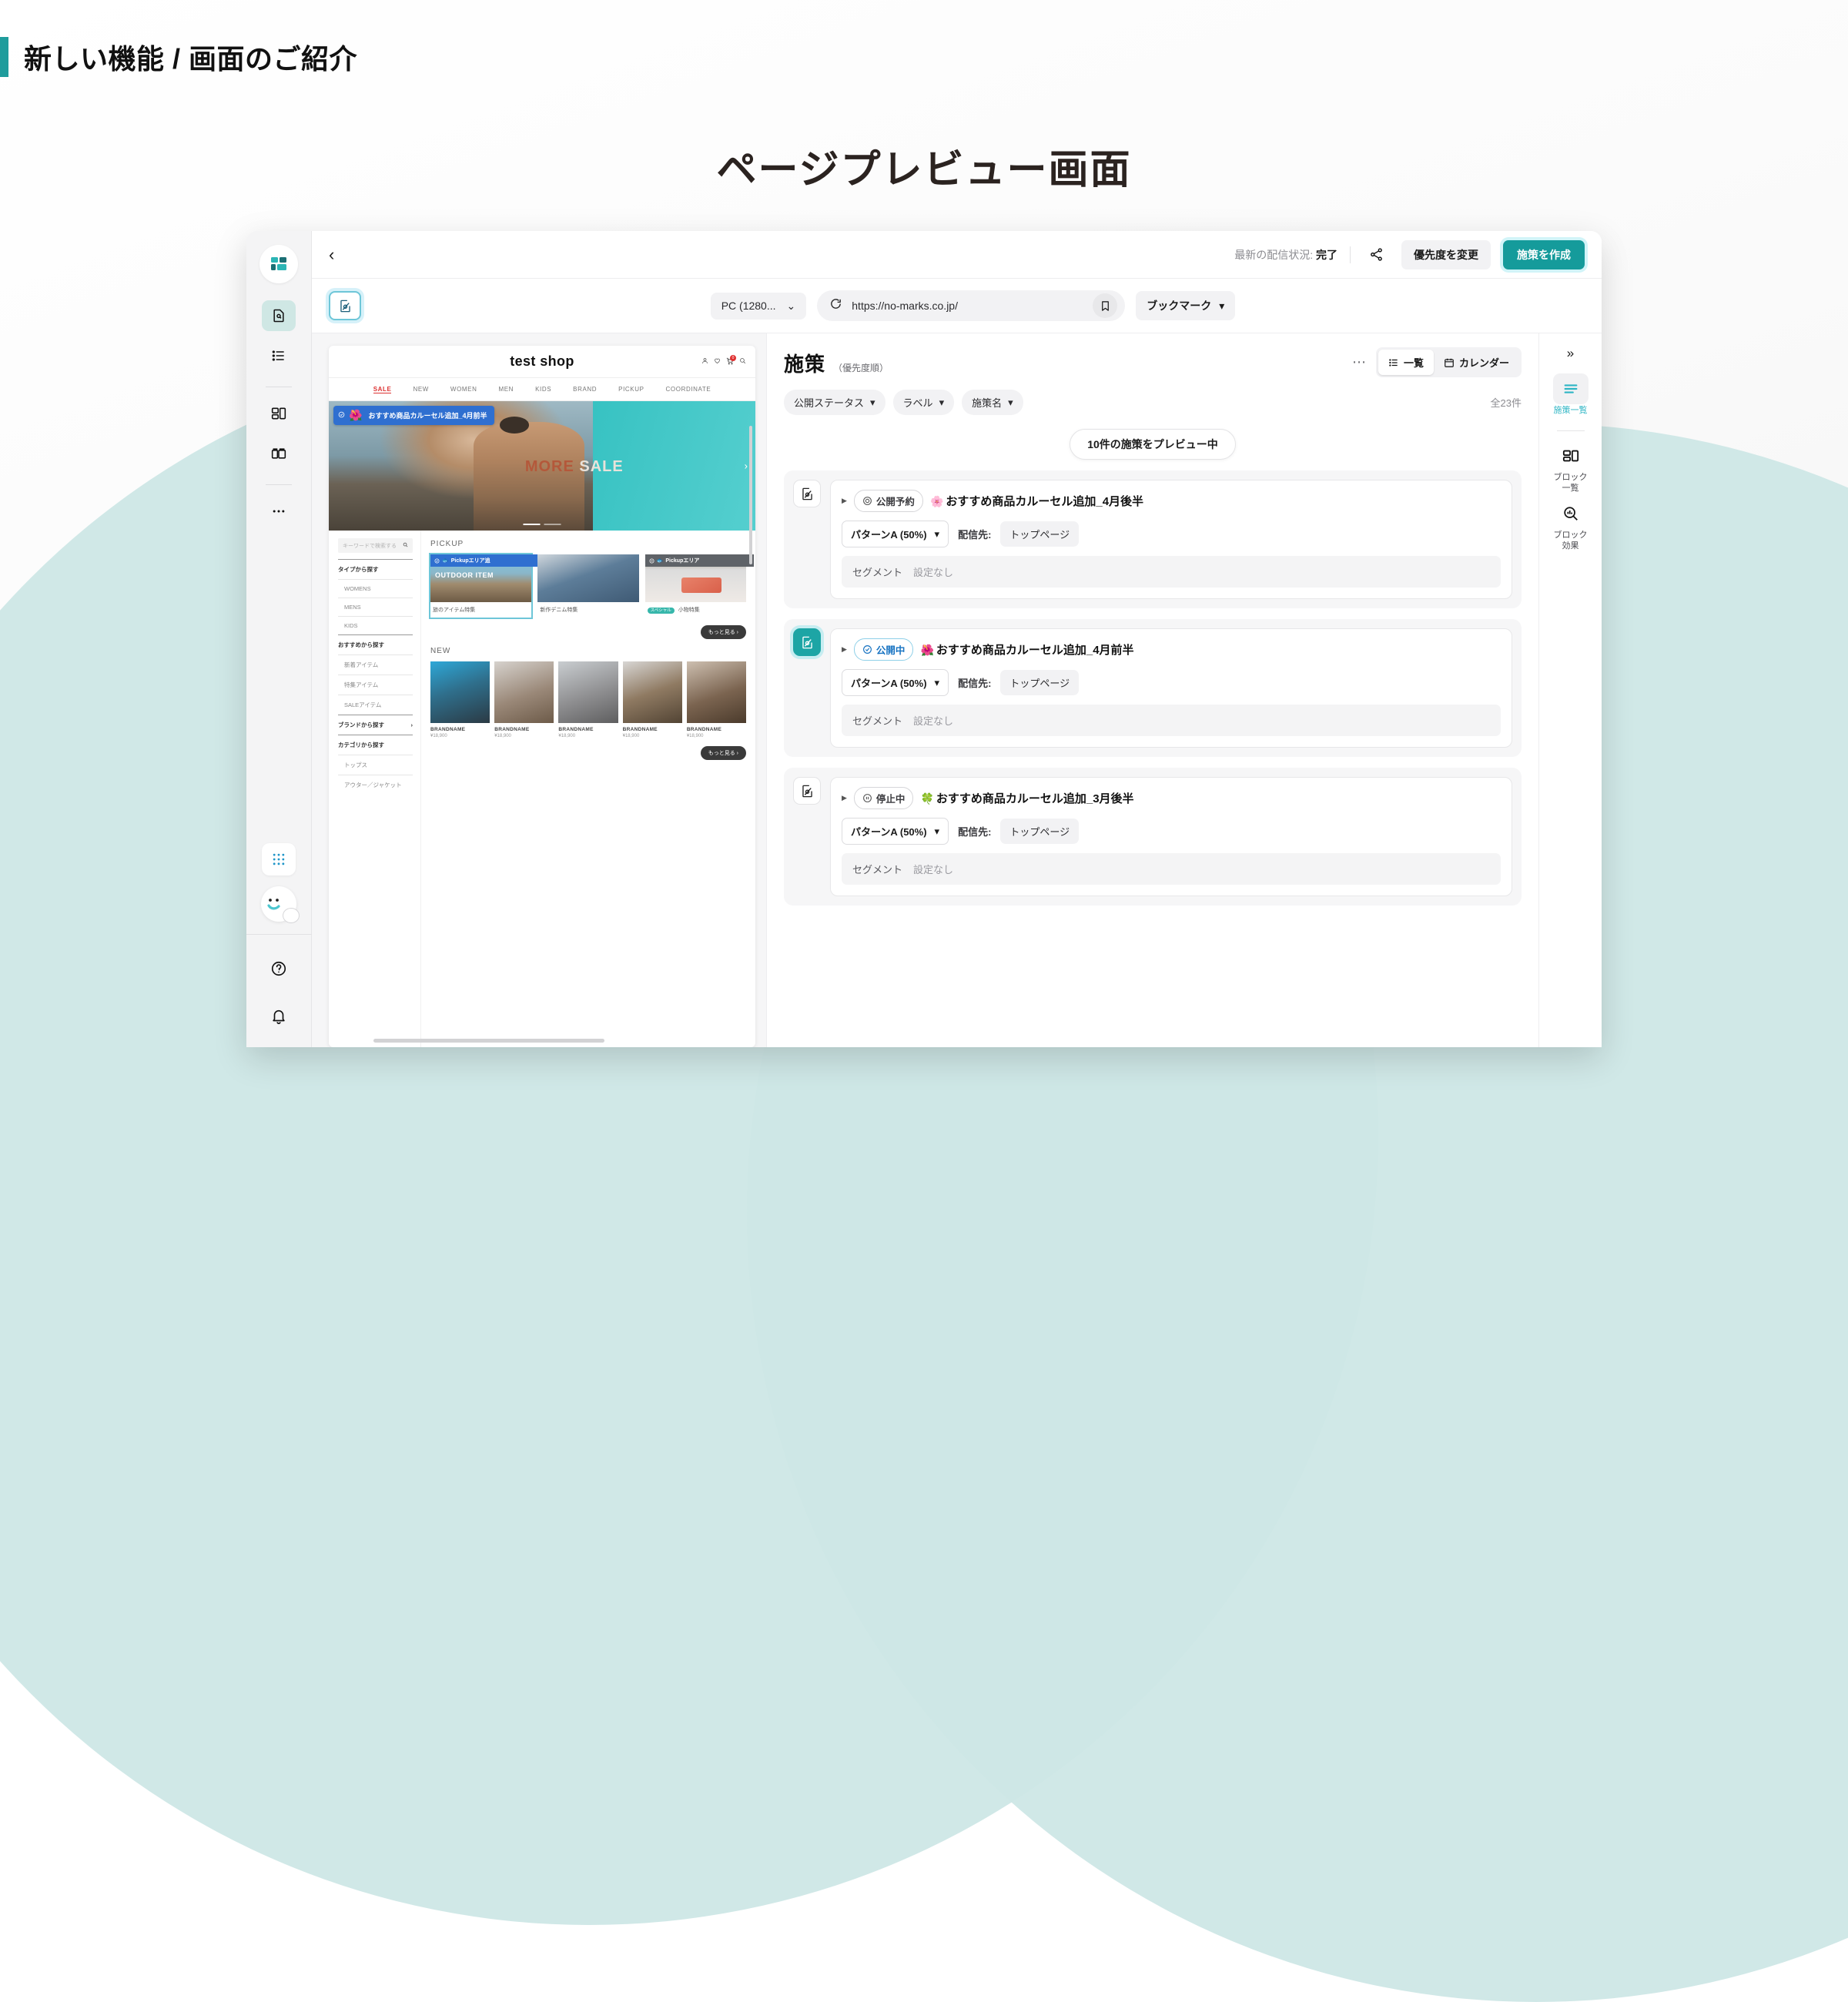 This screenshot has height=2002, width=1848. What do you see at coordinates (375, 588) in the screenshot?
I see `site-side-item: WOMENS` at bounding box center [375, 588].